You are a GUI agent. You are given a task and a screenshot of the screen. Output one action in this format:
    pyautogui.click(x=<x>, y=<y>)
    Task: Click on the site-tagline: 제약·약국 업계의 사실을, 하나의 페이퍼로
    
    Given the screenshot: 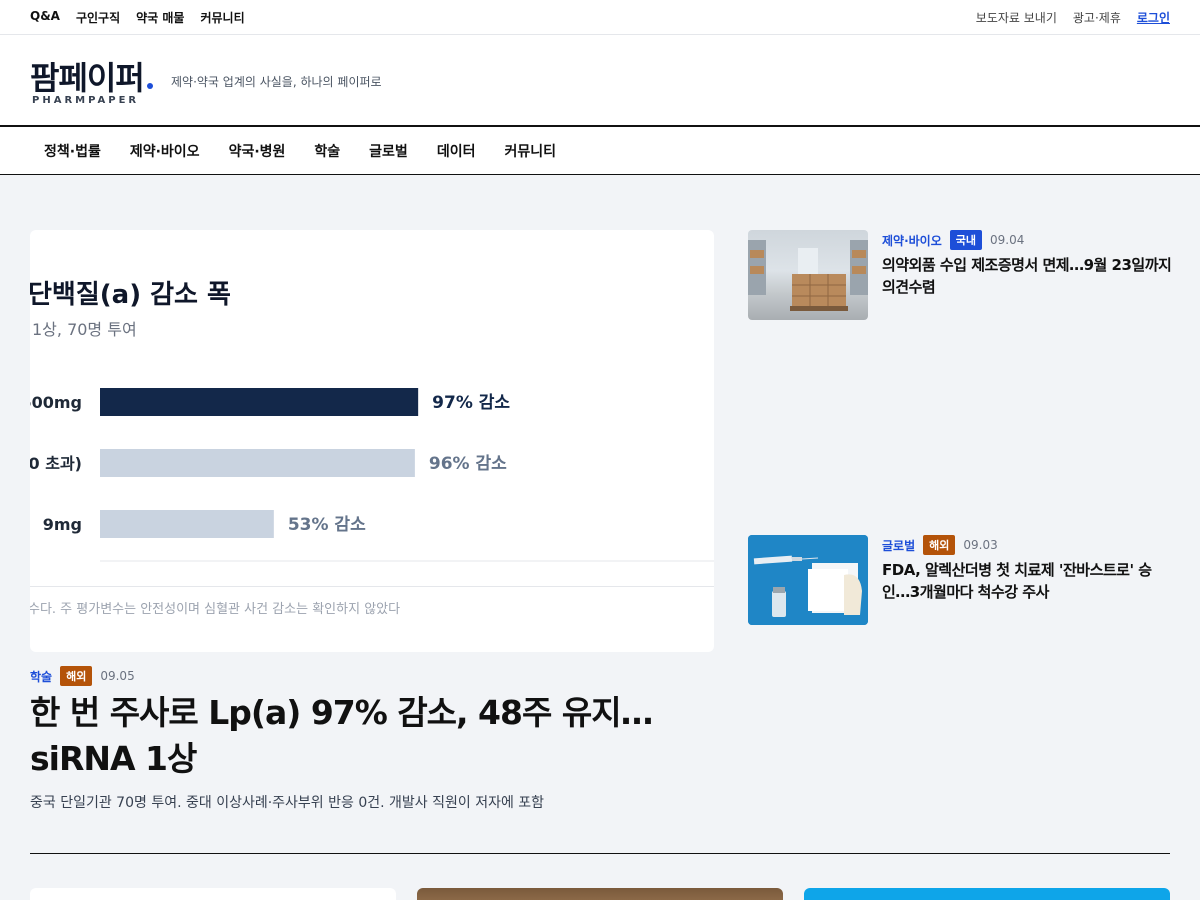 What is the action you would take?
    pyautogui.click(x=276, y=82)
    